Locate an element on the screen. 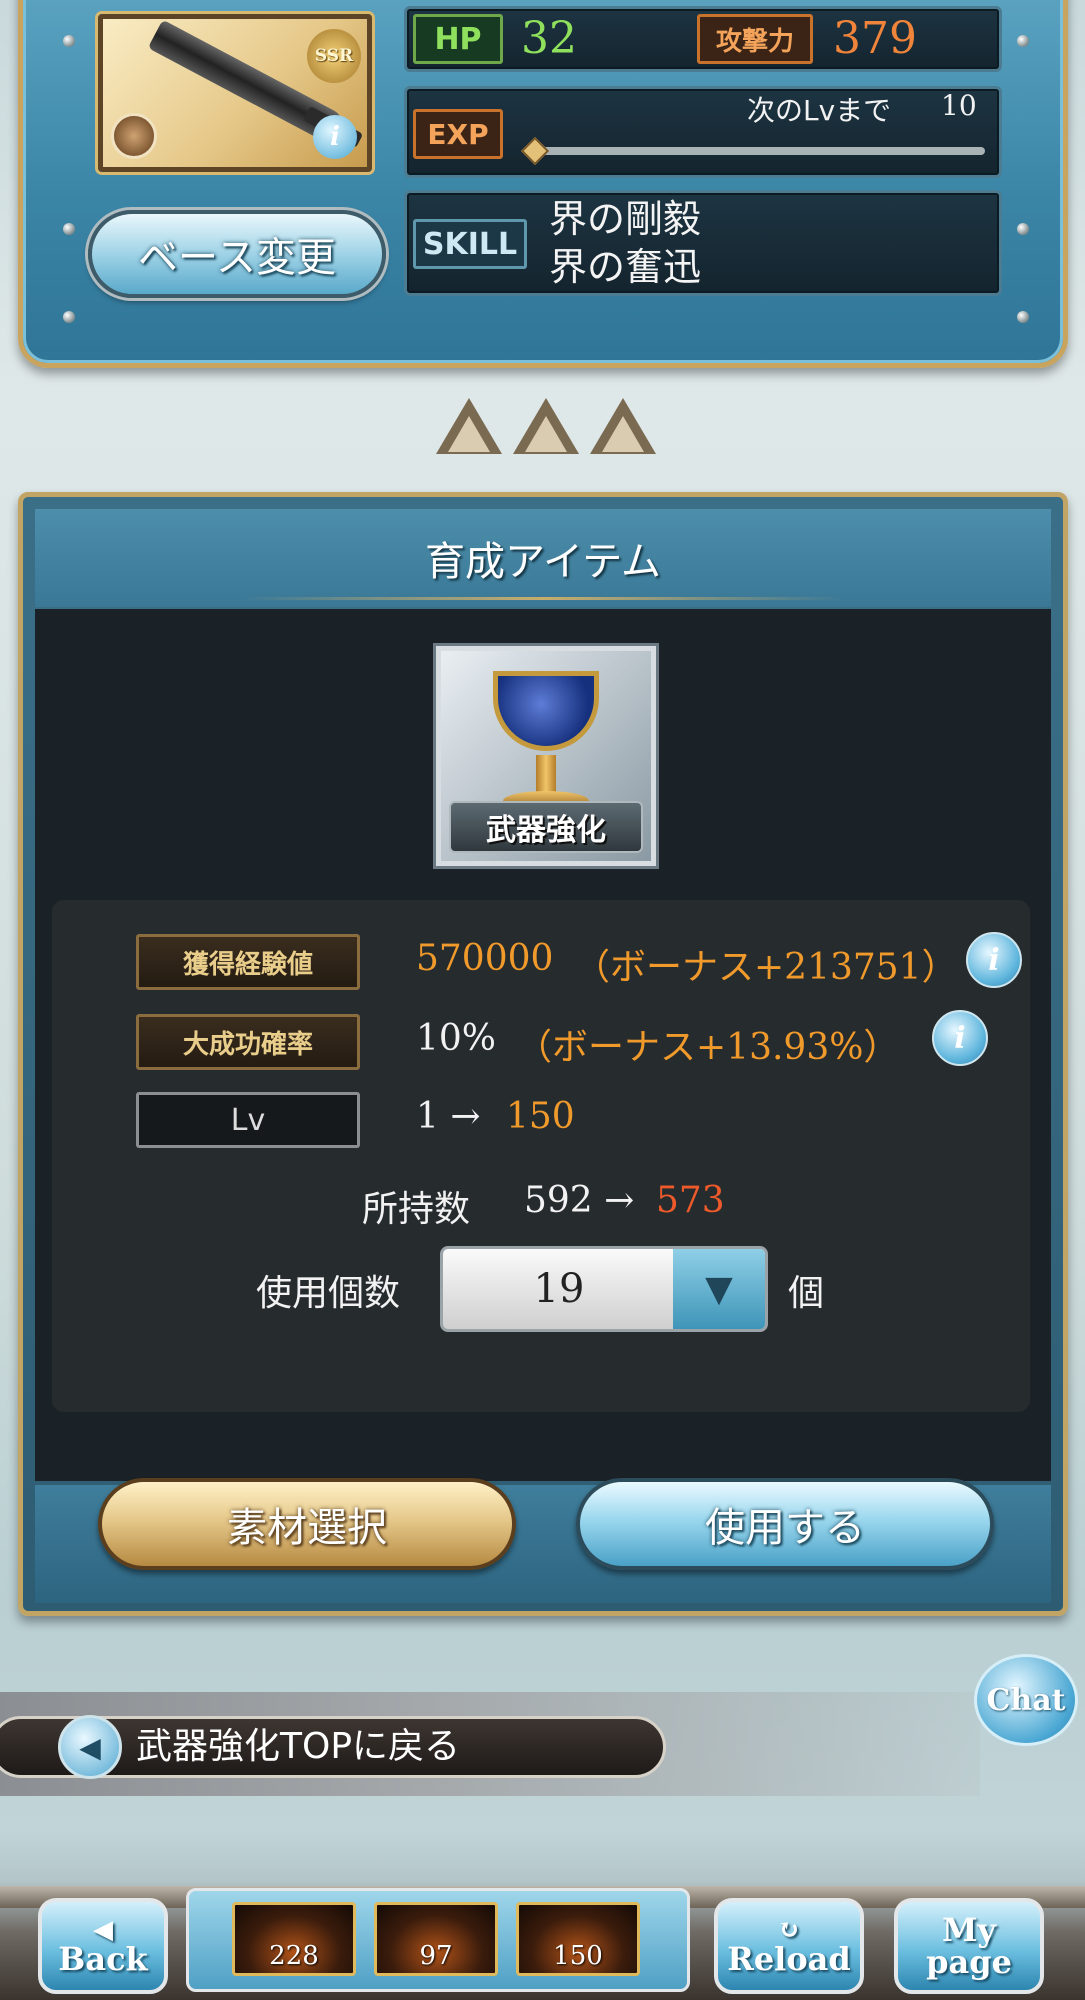  next-level-value: 10 is located at coordinates (959, 105).